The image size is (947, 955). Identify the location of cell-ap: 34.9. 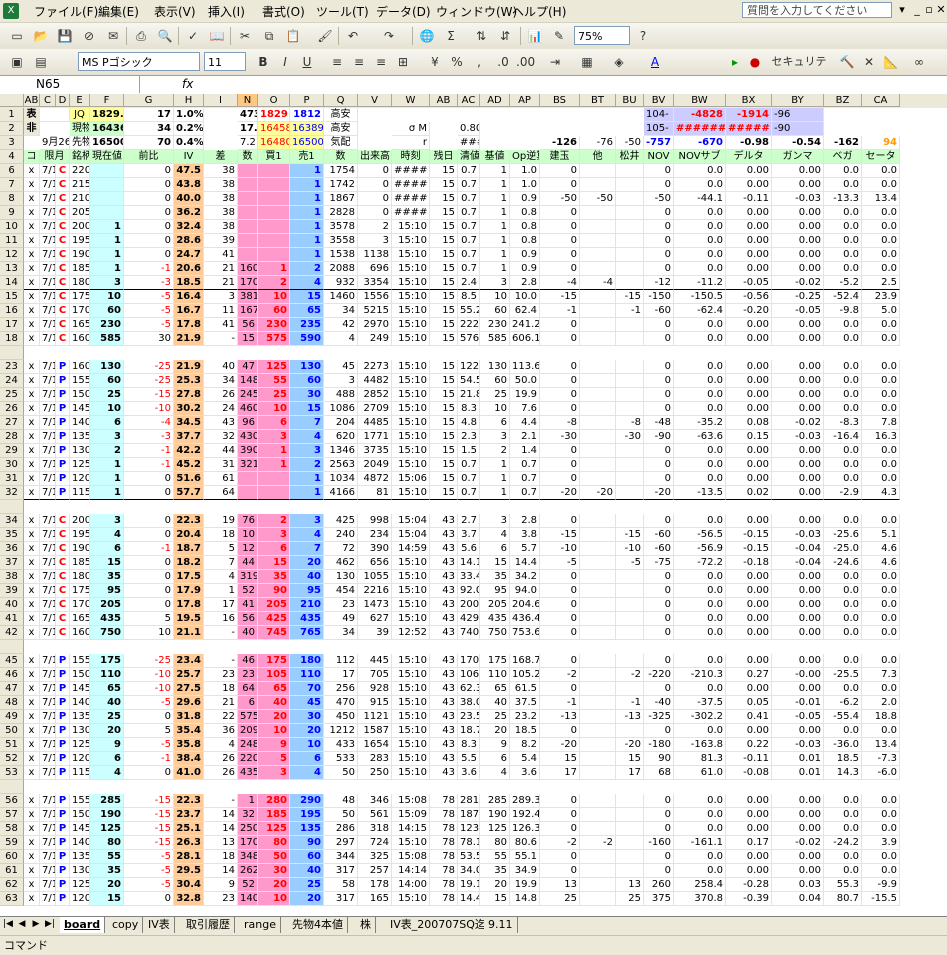
(525, 871).